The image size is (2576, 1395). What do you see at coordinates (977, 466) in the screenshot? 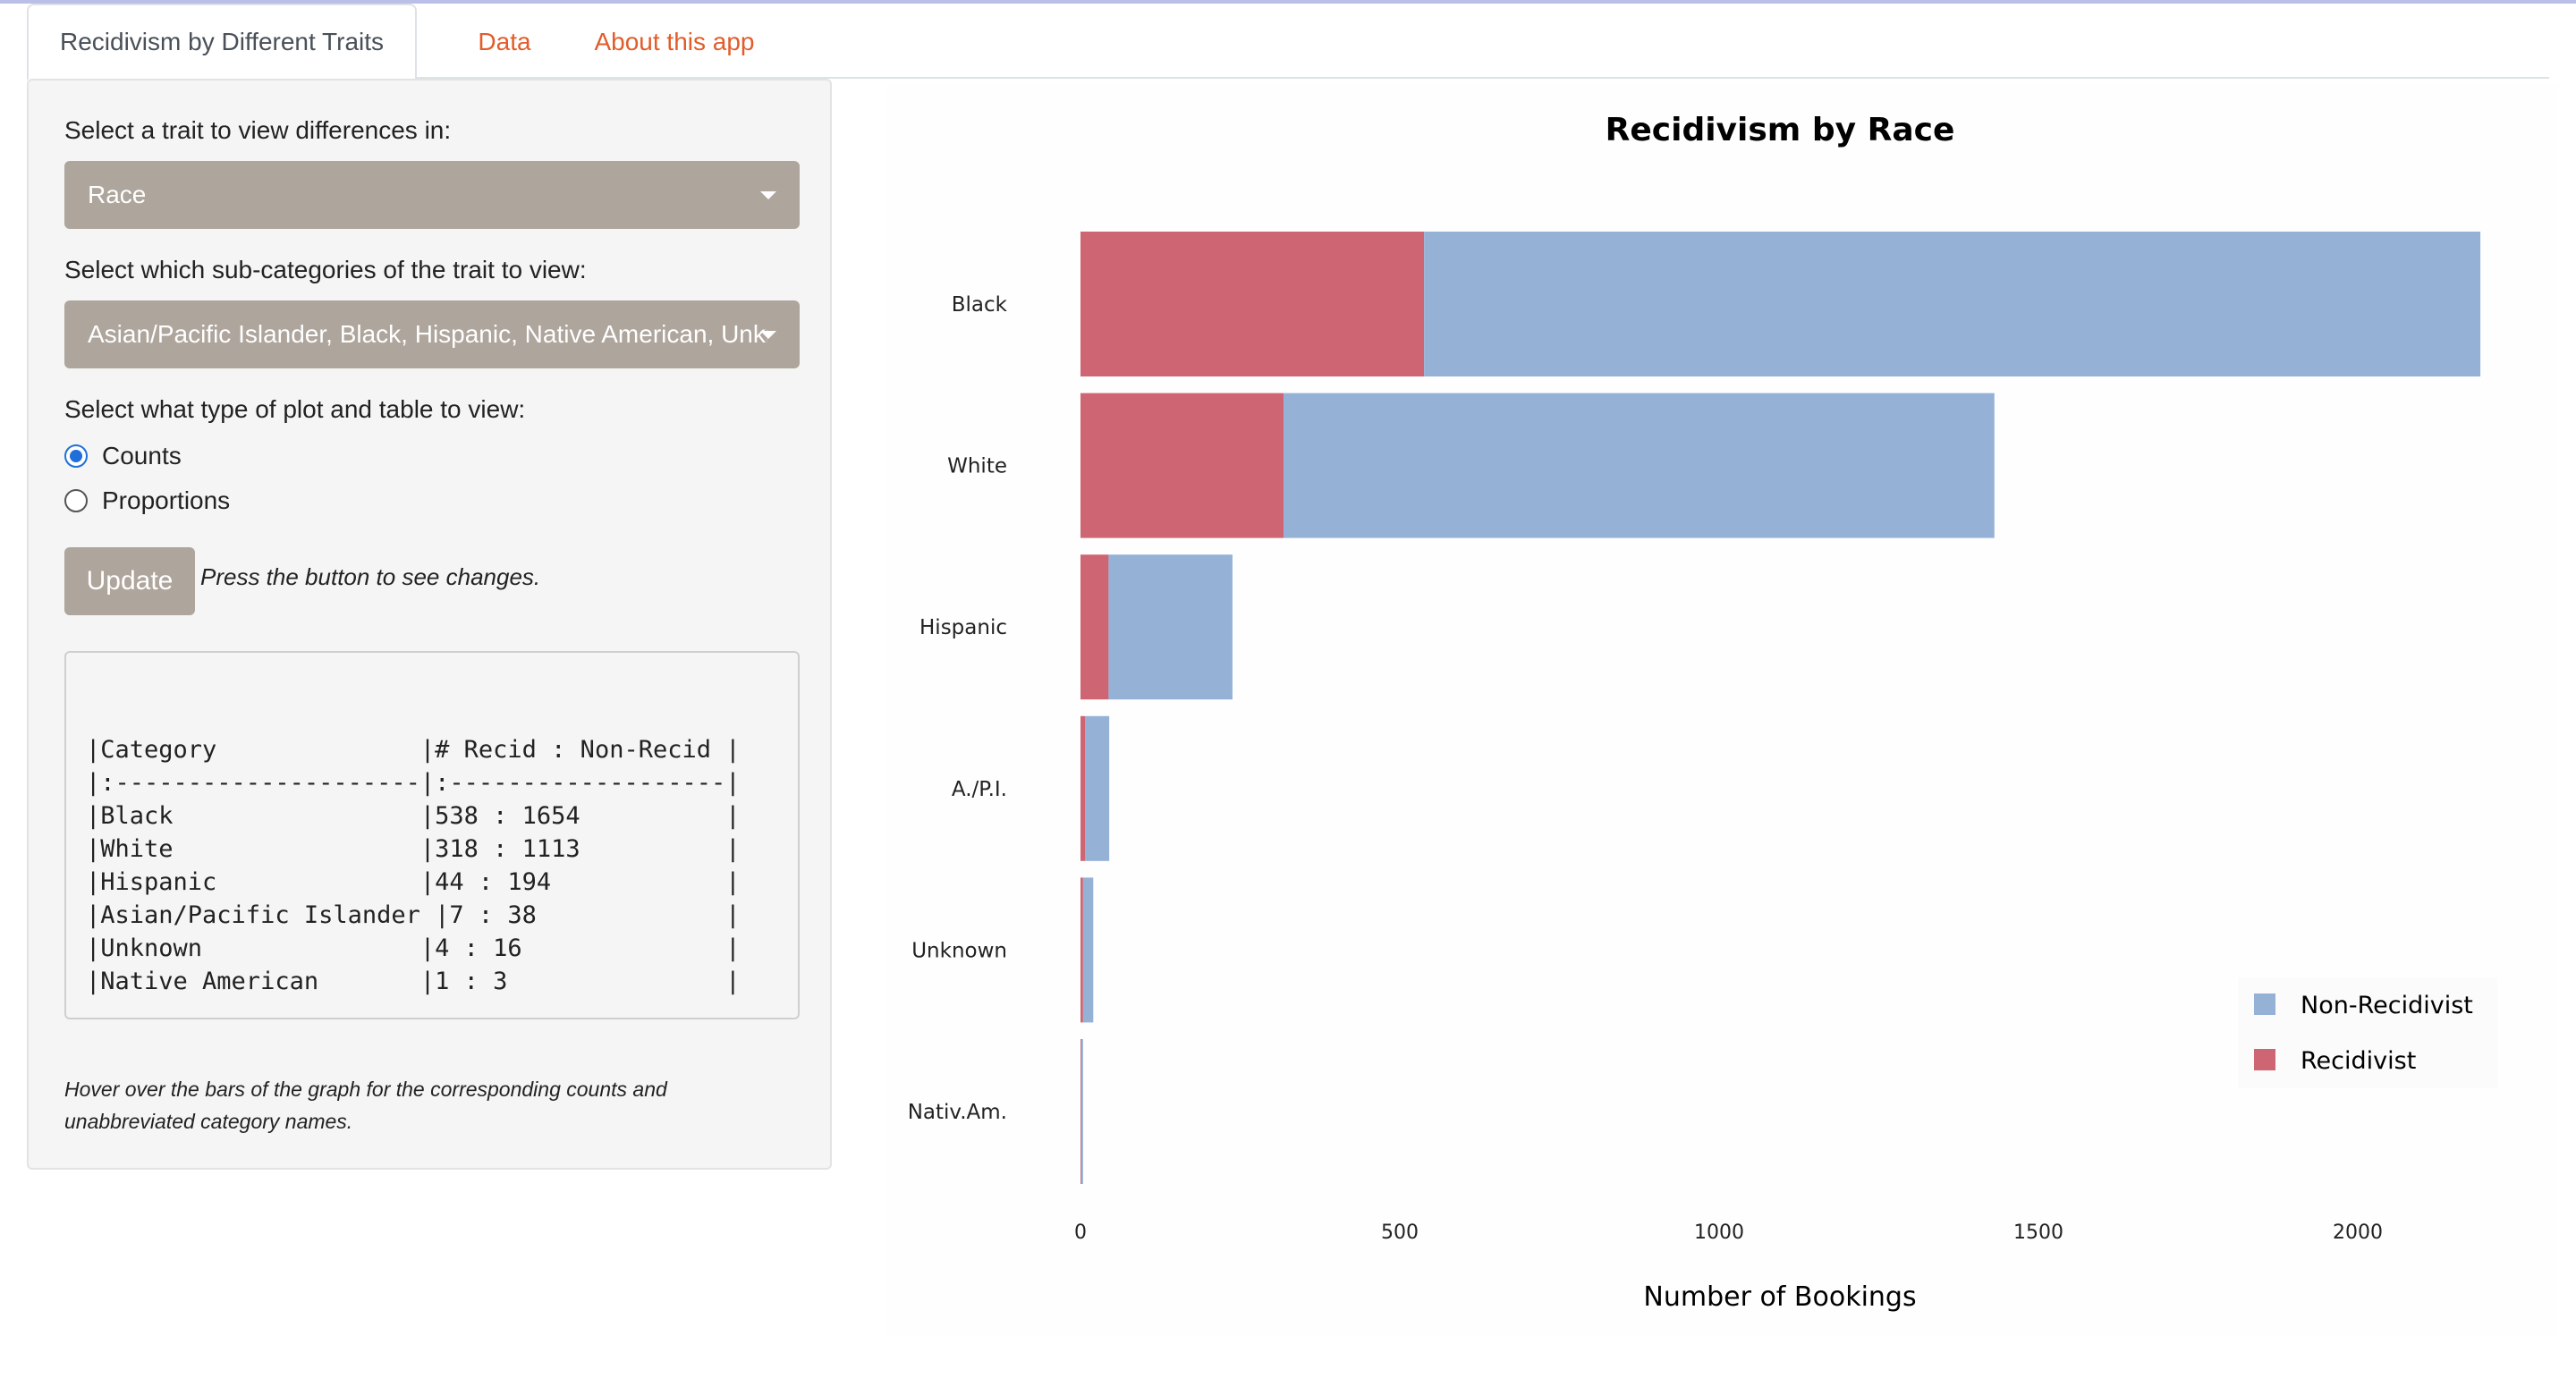
I see `y-tick-label: White` at bounding box center [977, 466].